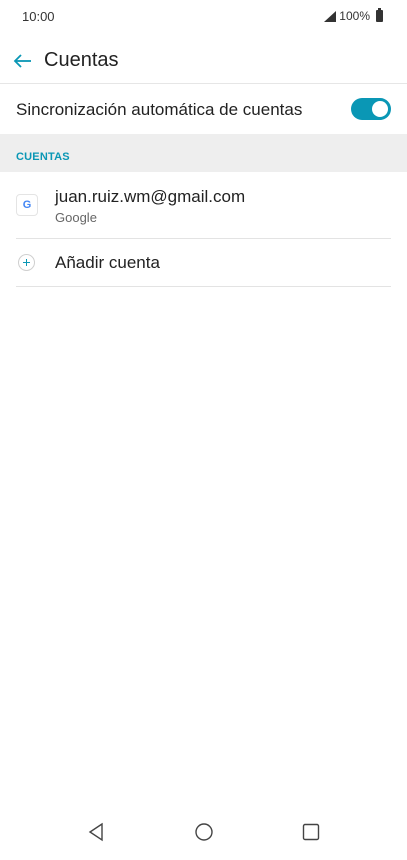  Describe the element at coordinates (43, 157) in the screenshot. I see `accounts-section-title: CUENTAS` at that location.